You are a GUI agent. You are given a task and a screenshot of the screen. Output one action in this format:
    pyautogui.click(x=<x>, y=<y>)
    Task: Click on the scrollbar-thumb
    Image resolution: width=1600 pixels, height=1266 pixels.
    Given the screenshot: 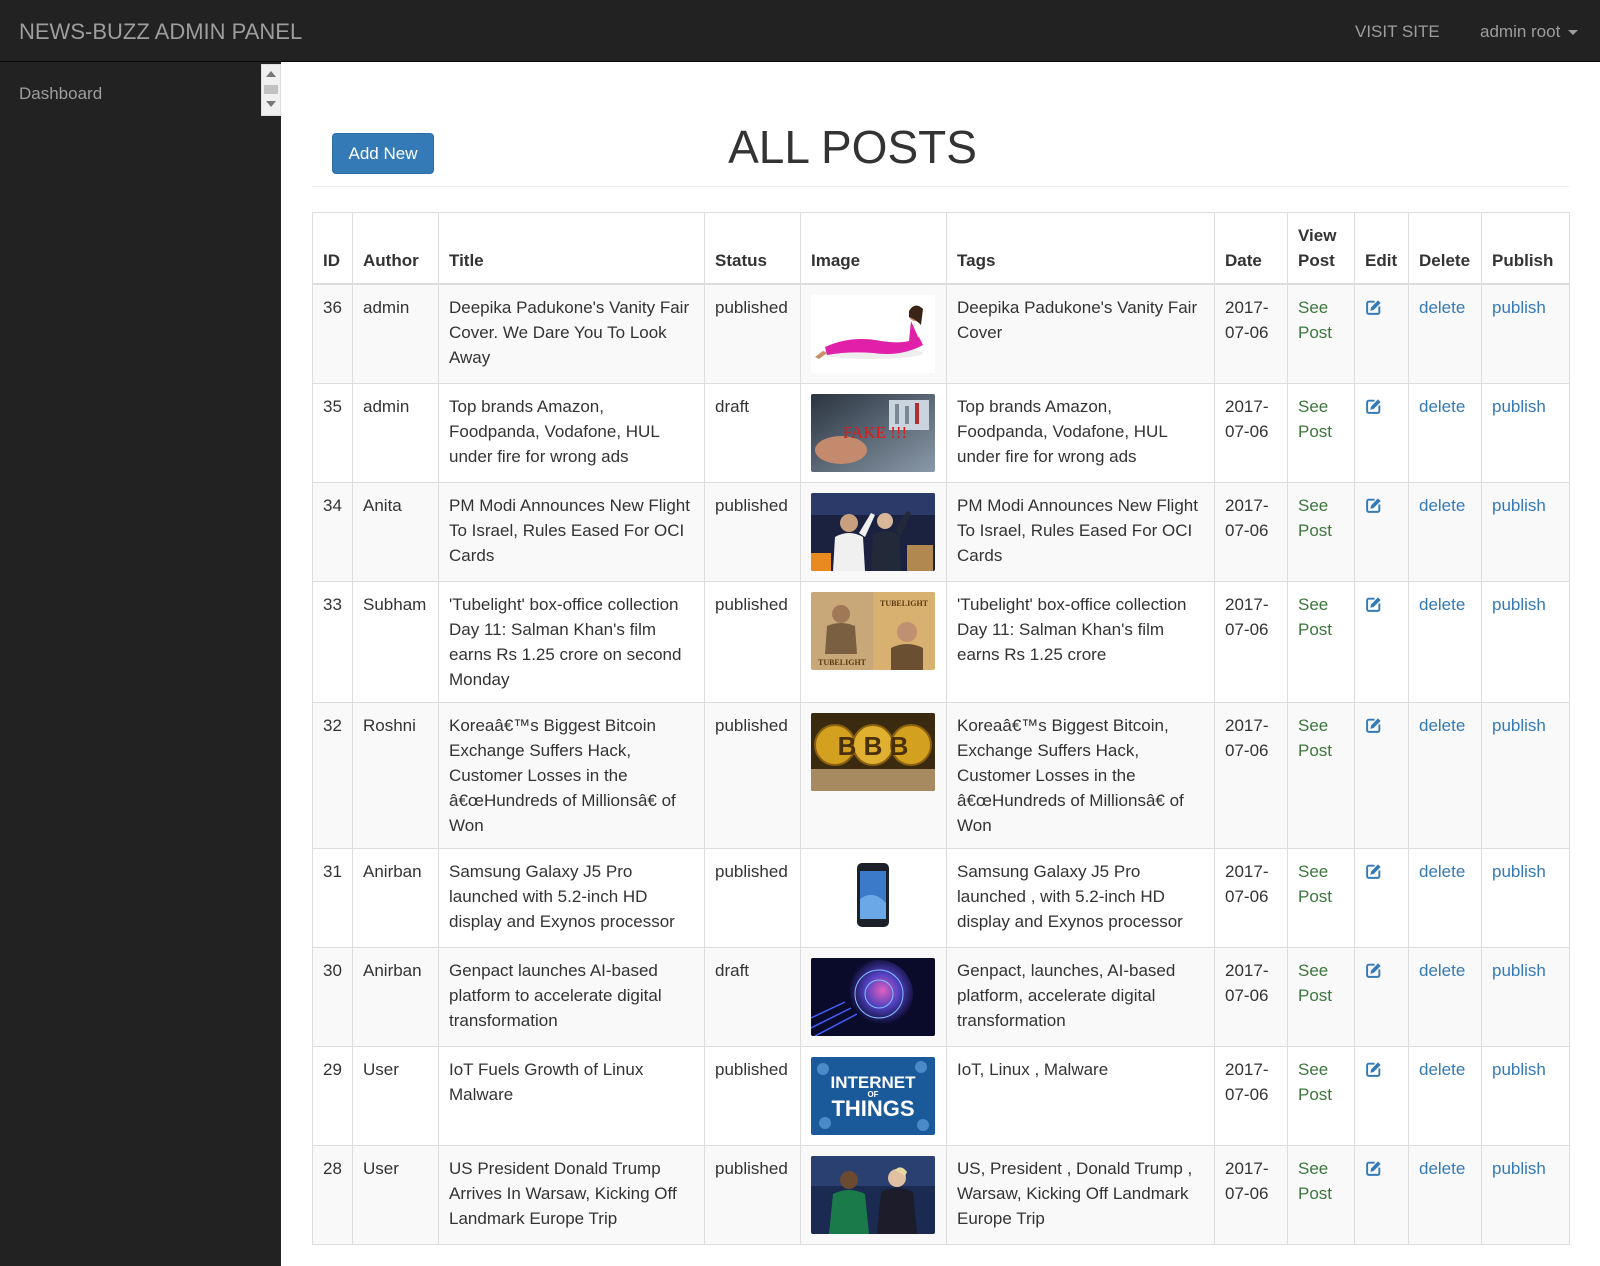 What is the action you would take?
    pyautogui.click(x=271, y=89)
    